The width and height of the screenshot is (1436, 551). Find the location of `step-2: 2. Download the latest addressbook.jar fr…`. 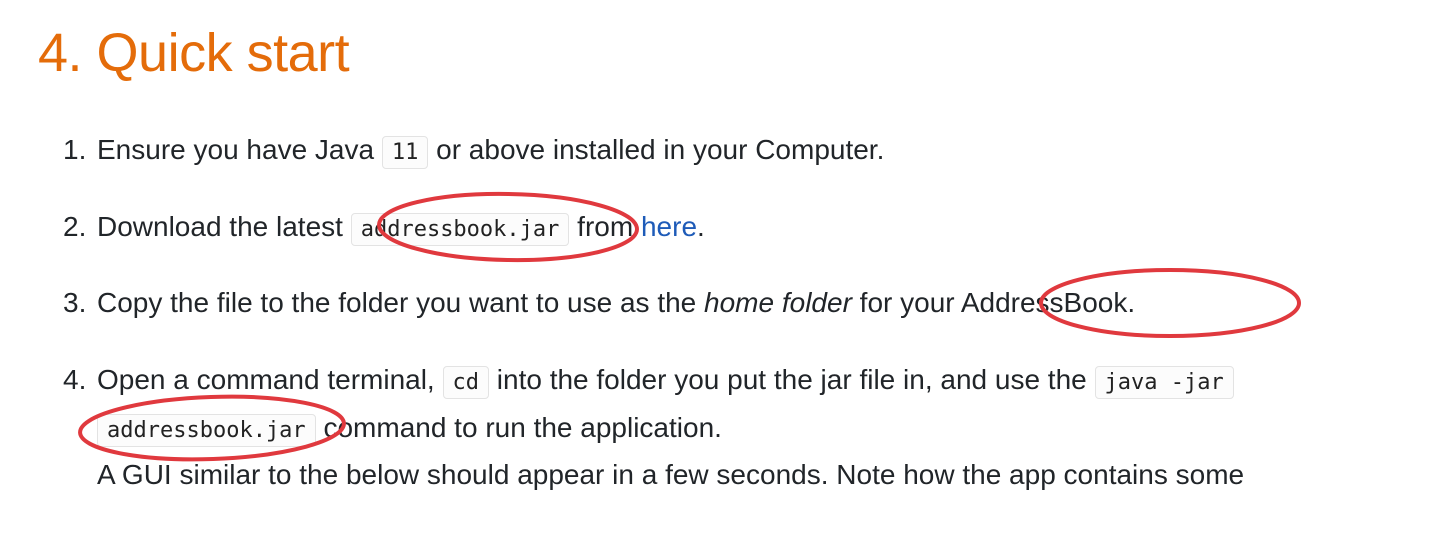

step-2: 2. Download the latest addressbook.jar fr… is located at coordinates (384, 228).